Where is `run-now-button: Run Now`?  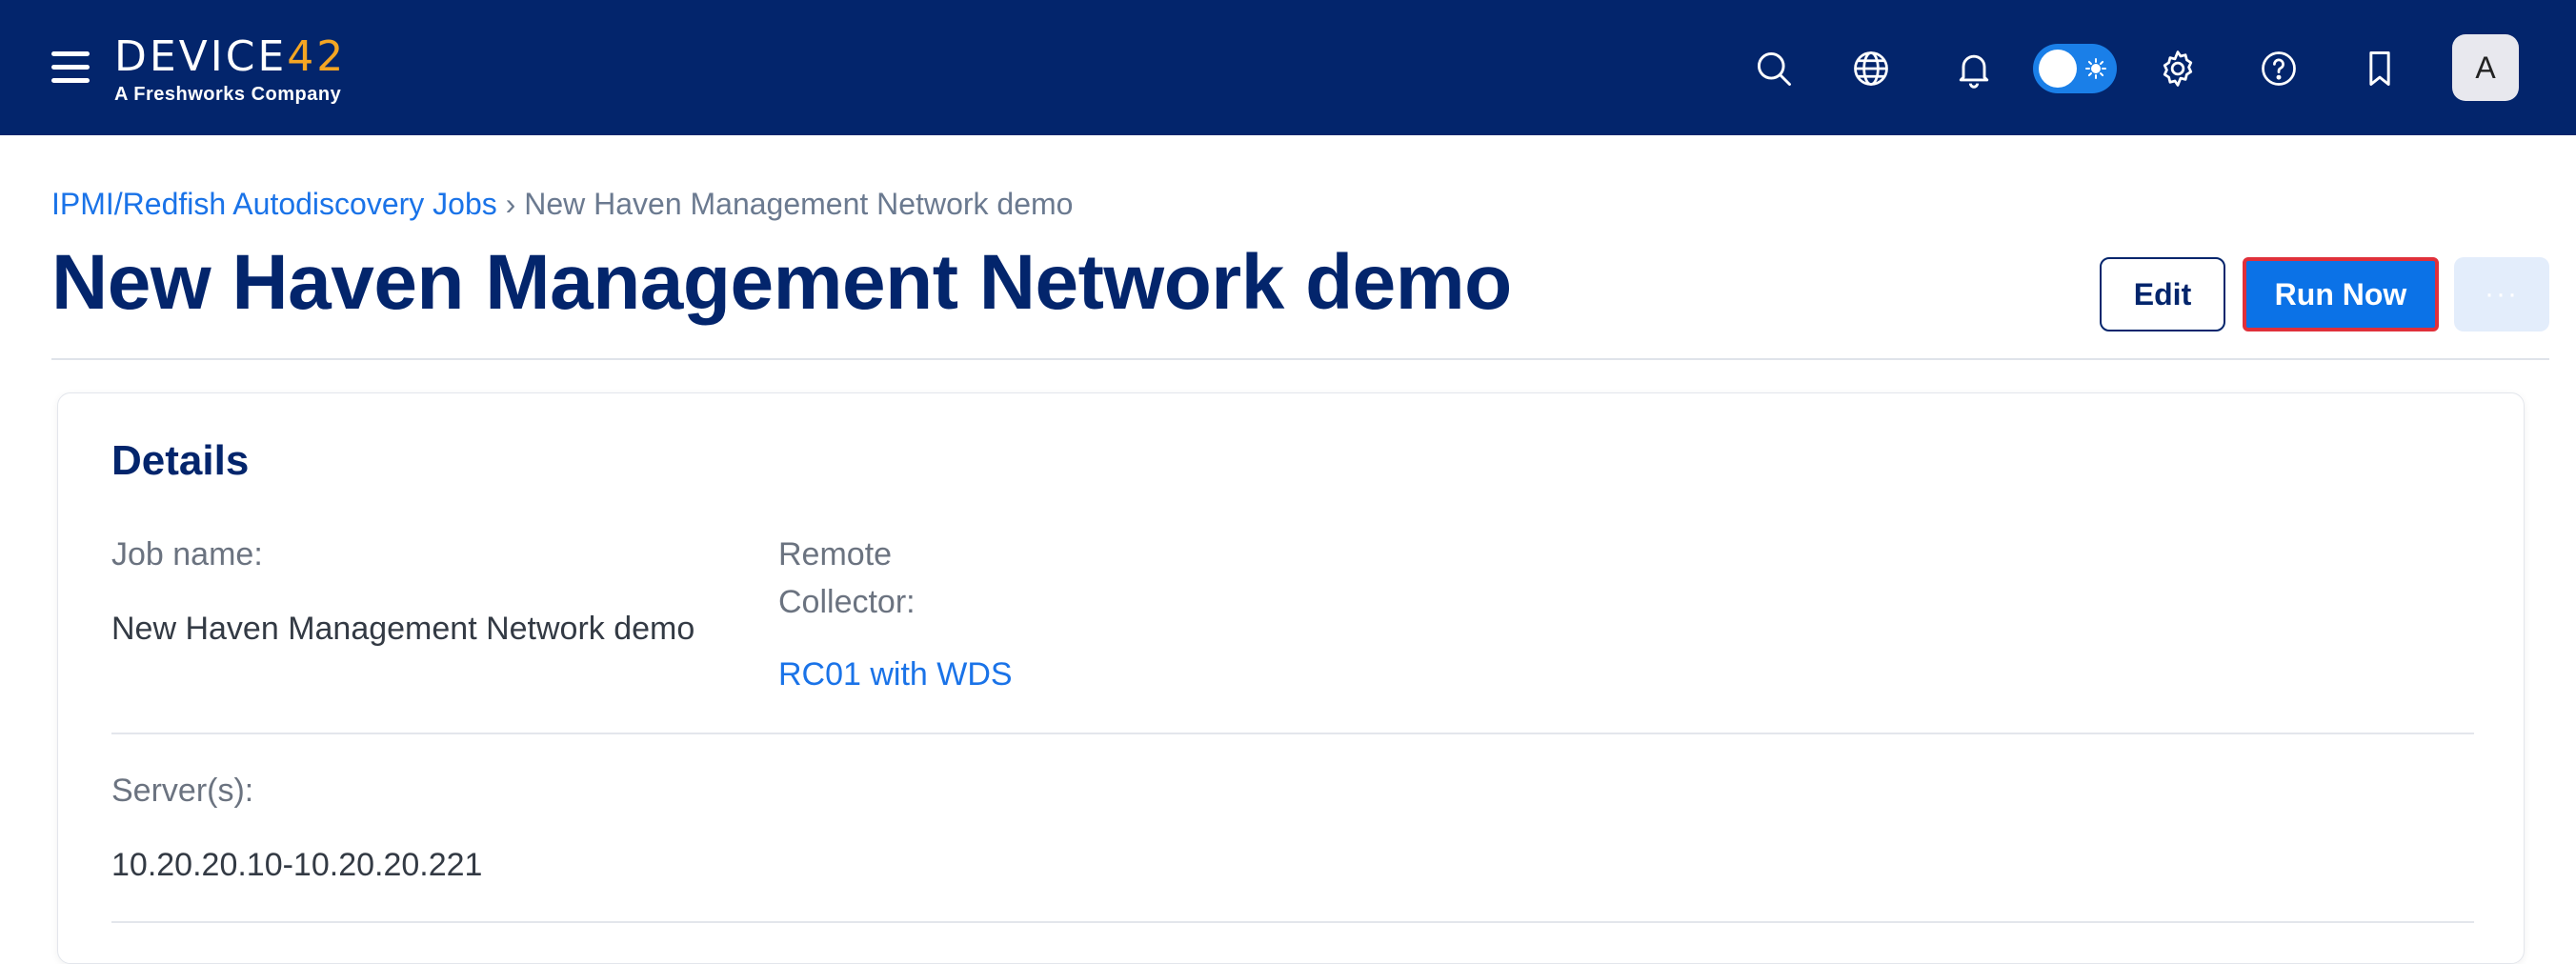 run-now-button: Run Now is located at coordinates (2341, 294).